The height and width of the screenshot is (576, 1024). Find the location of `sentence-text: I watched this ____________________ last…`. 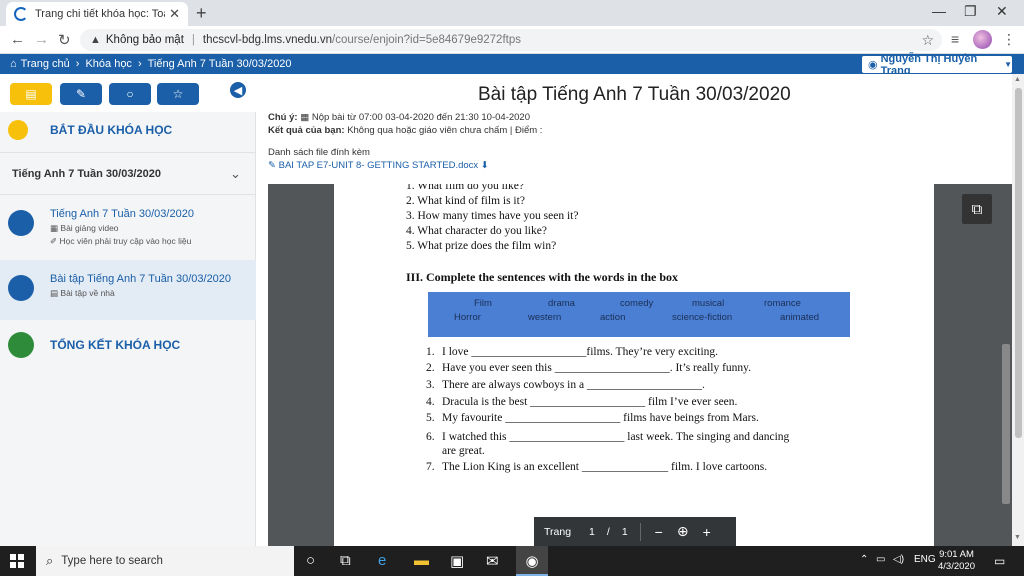

sentence-text: I watched this ____________________ last… is located at coordinates (616, 437).